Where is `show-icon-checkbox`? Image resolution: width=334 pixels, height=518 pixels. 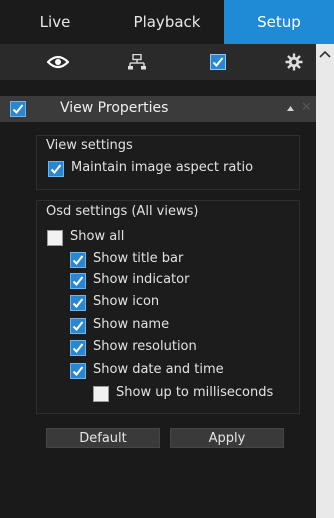
show-icon-checkbox is located at coordinates (78, 303).